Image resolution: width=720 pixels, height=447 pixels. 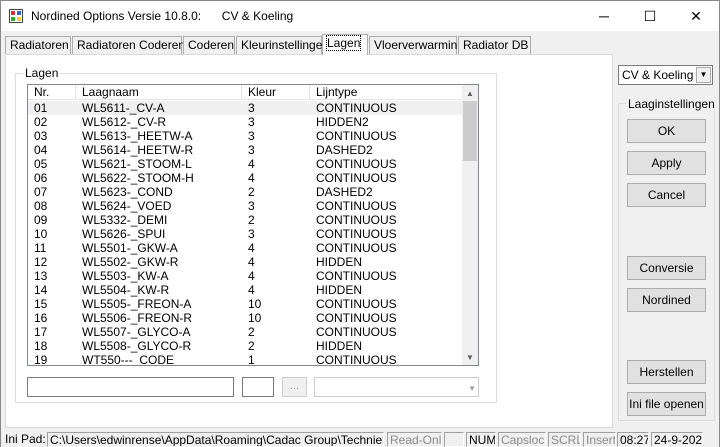 What do you see at coordinates (396, 387) in the screenshot?
I see `linetype-combobox: ▼` at bounding box center [396, 387].